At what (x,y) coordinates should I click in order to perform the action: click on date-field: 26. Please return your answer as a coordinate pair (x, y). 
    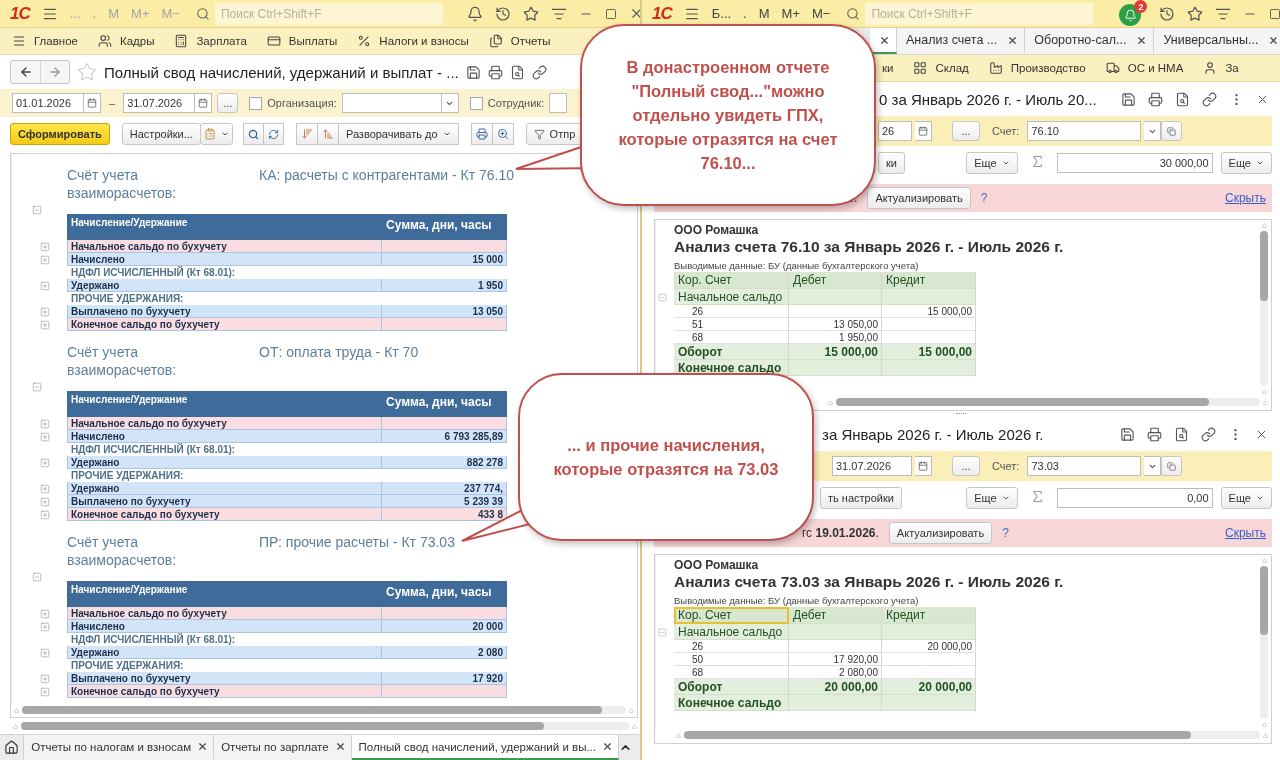
    Looking at the image, I should click on (895, 131).